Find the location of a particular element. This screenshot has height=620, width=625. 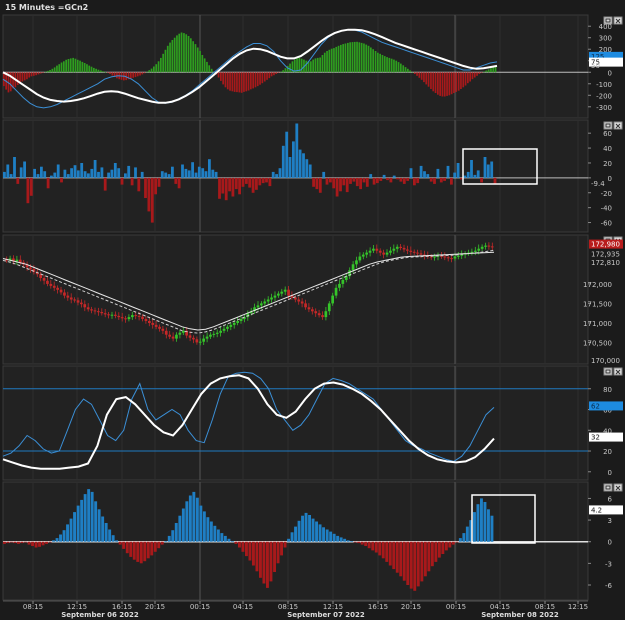

y-tick-label: 170,500 is located at coordinates (597, 343).